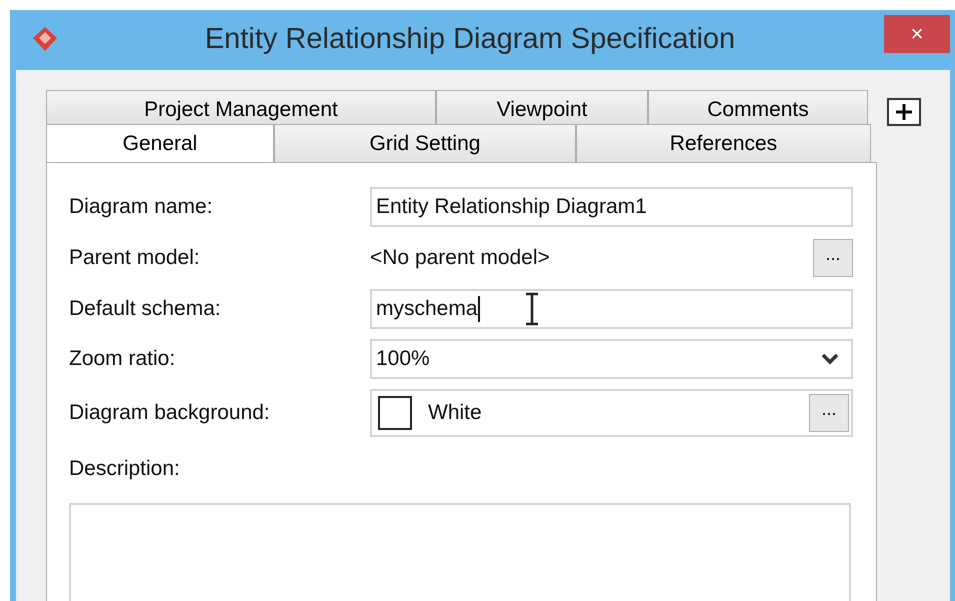  Describe the element at coordinates (170, 413) in the screenshot. I see `field-label: Diagram background:` at that location.